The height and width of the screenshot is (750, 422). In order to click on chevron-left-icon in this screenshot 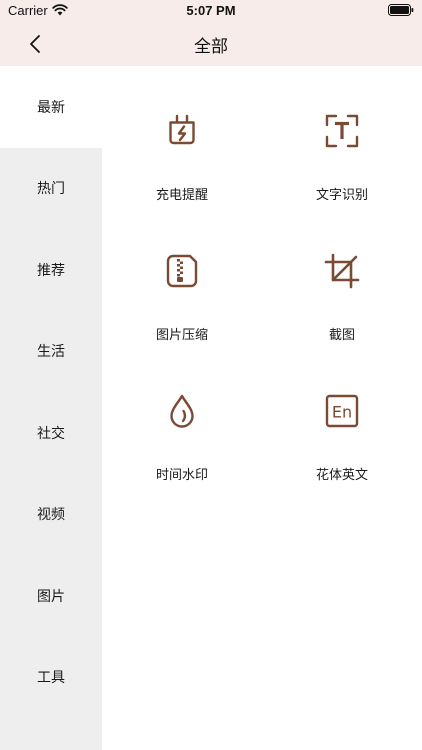, I will do `click(36, 44)`.